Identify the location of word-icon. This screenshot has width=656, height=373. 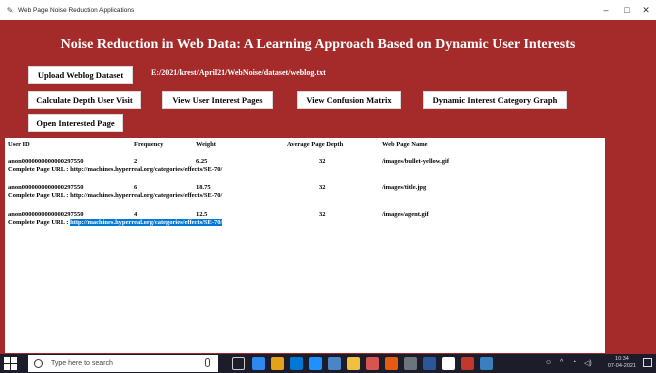
(429, 363).